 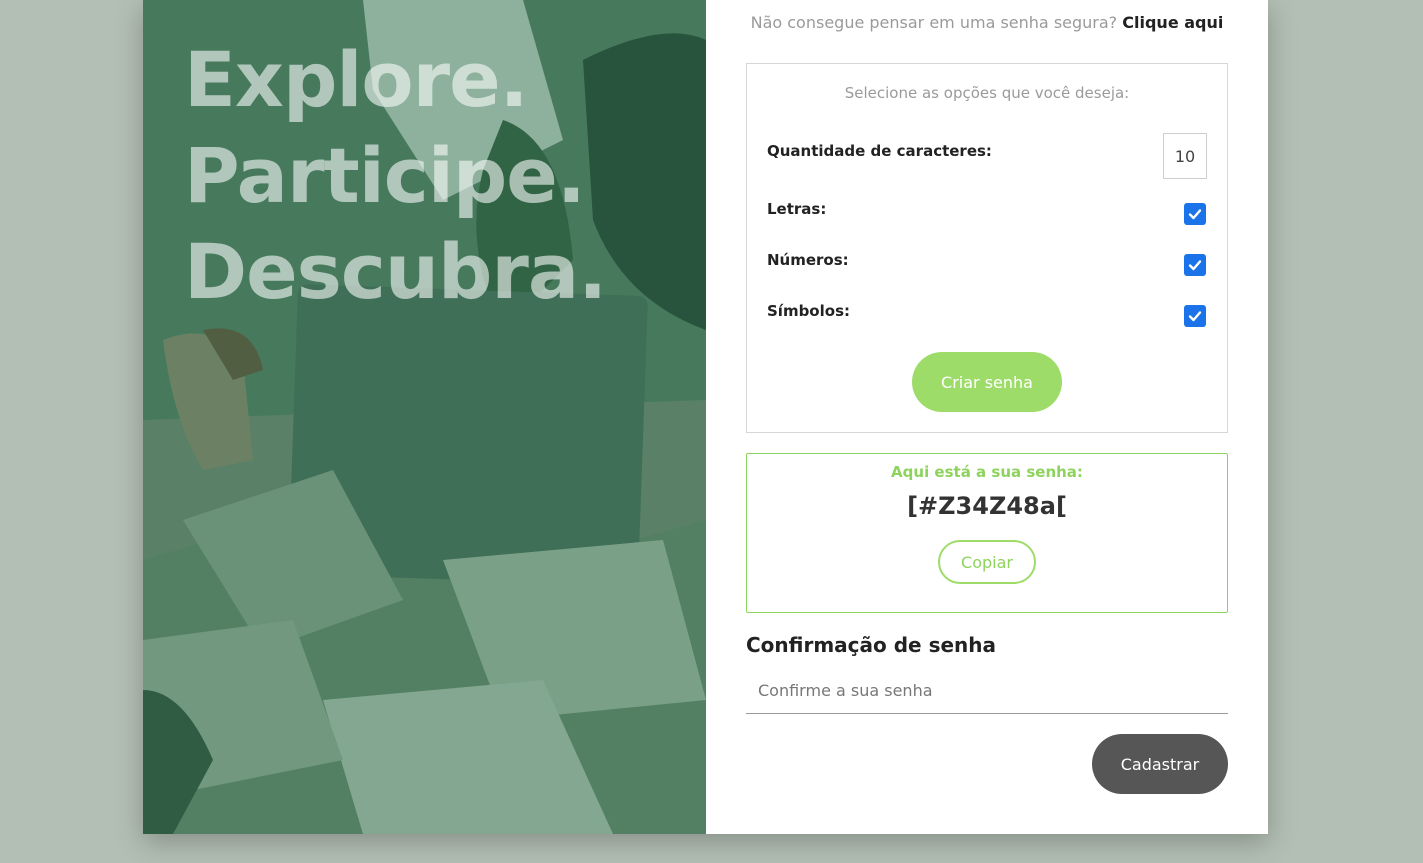 What do you see at coordinates (385, 175) in the screenshot?
I see `slogan-line-2: Participe.` at bounding box center [385, 175].